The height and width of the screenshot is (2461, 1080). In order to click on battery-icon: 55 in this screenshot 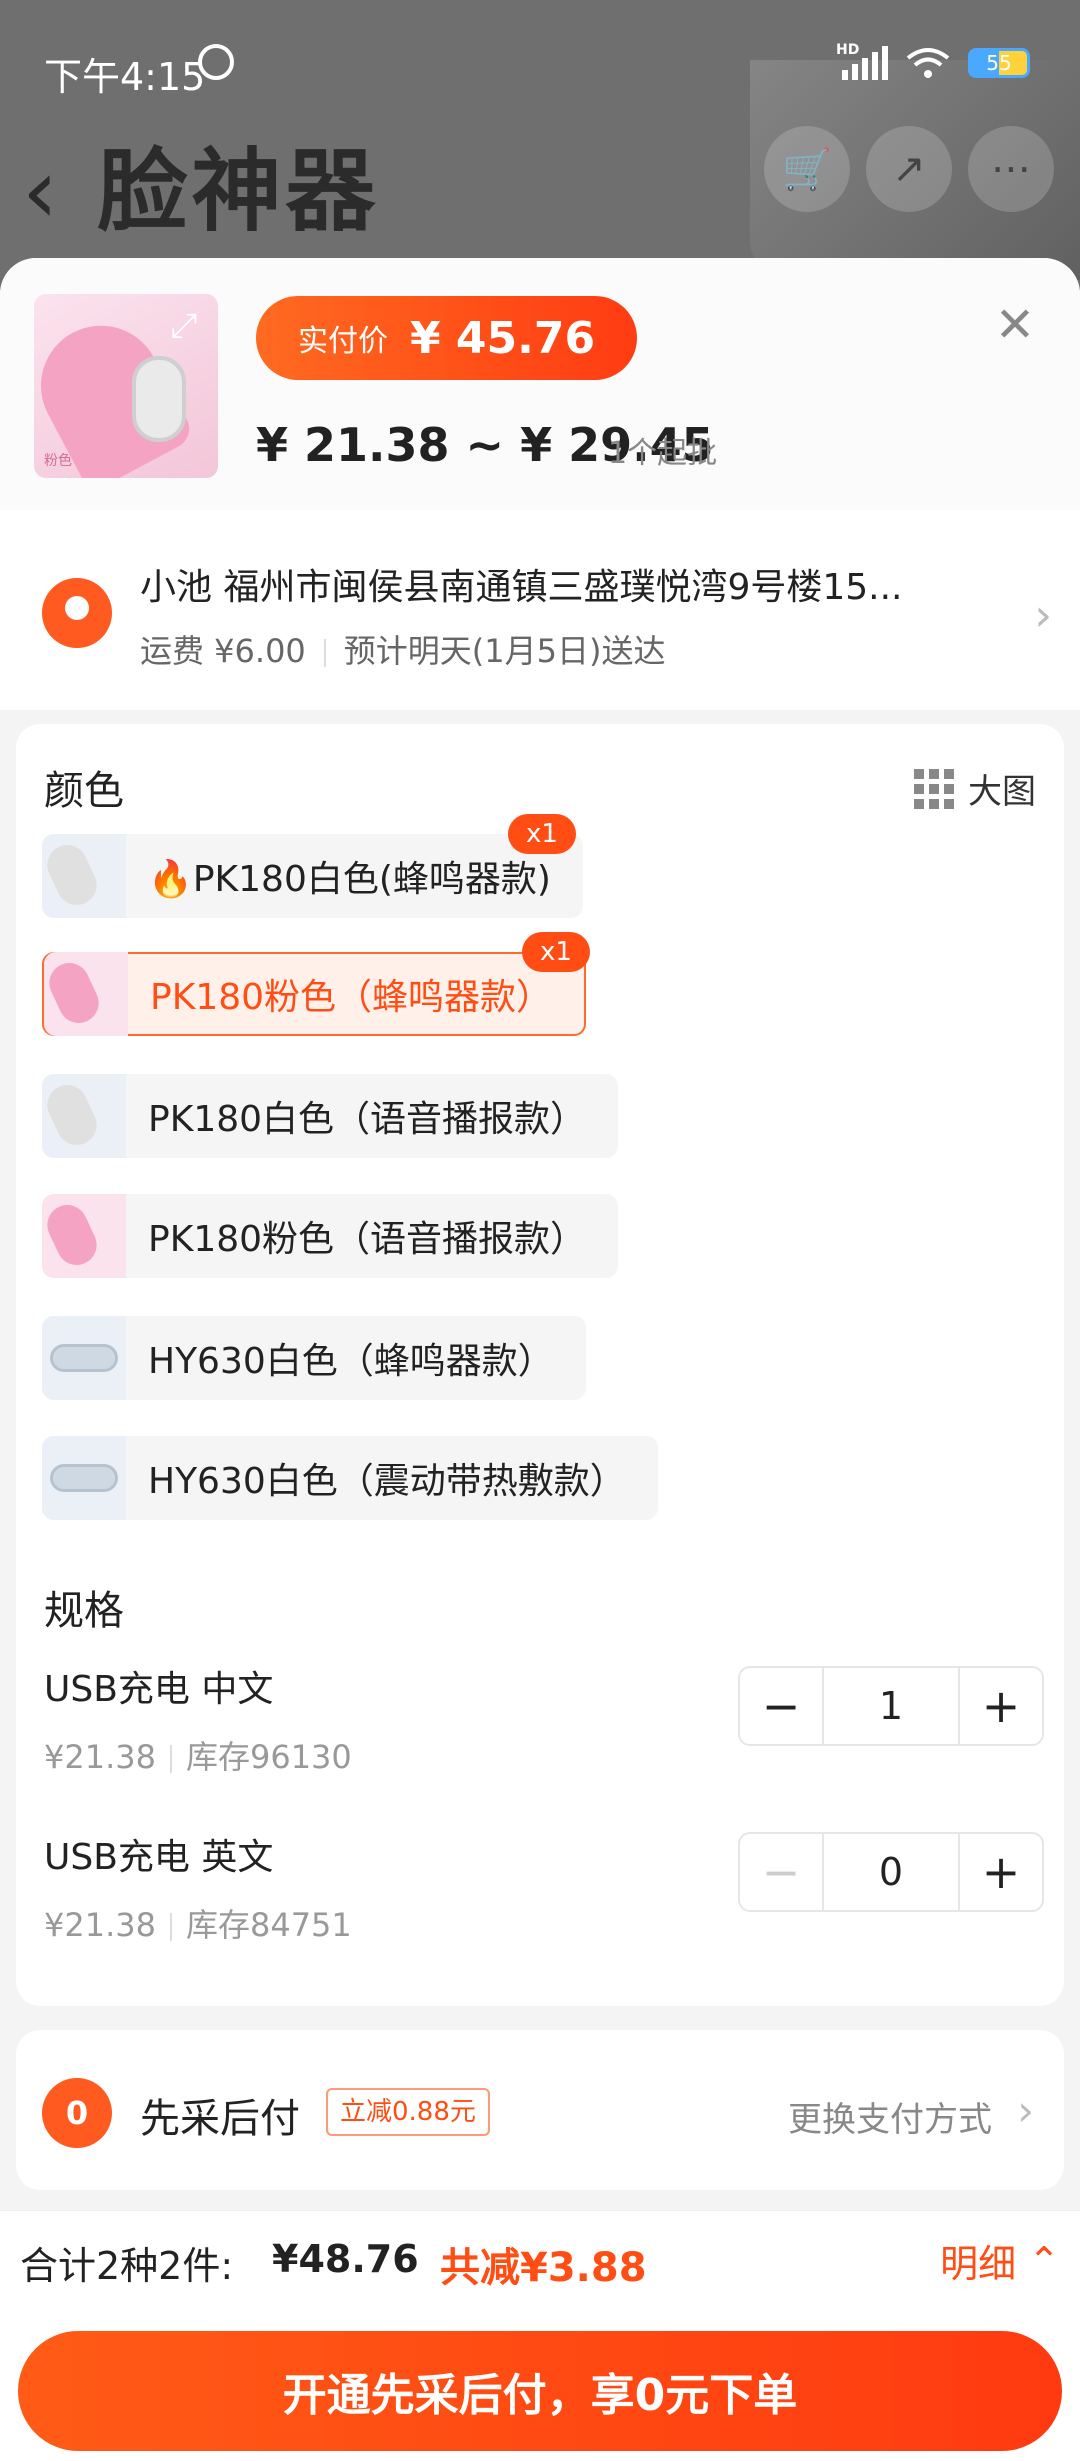, I will do `click(999, 63)`.